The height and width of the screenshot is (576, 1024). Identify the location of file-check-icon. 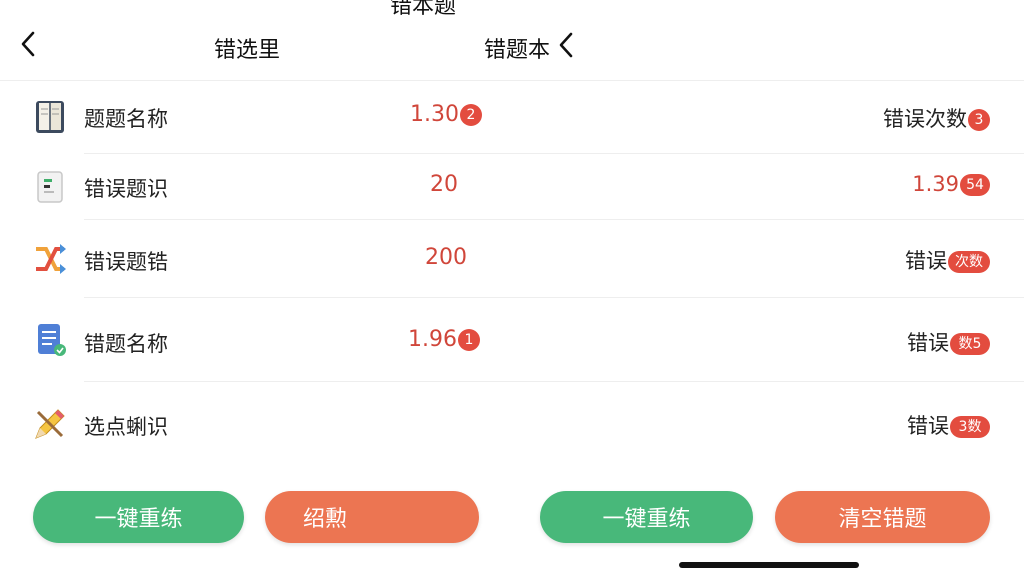
(50, 340).